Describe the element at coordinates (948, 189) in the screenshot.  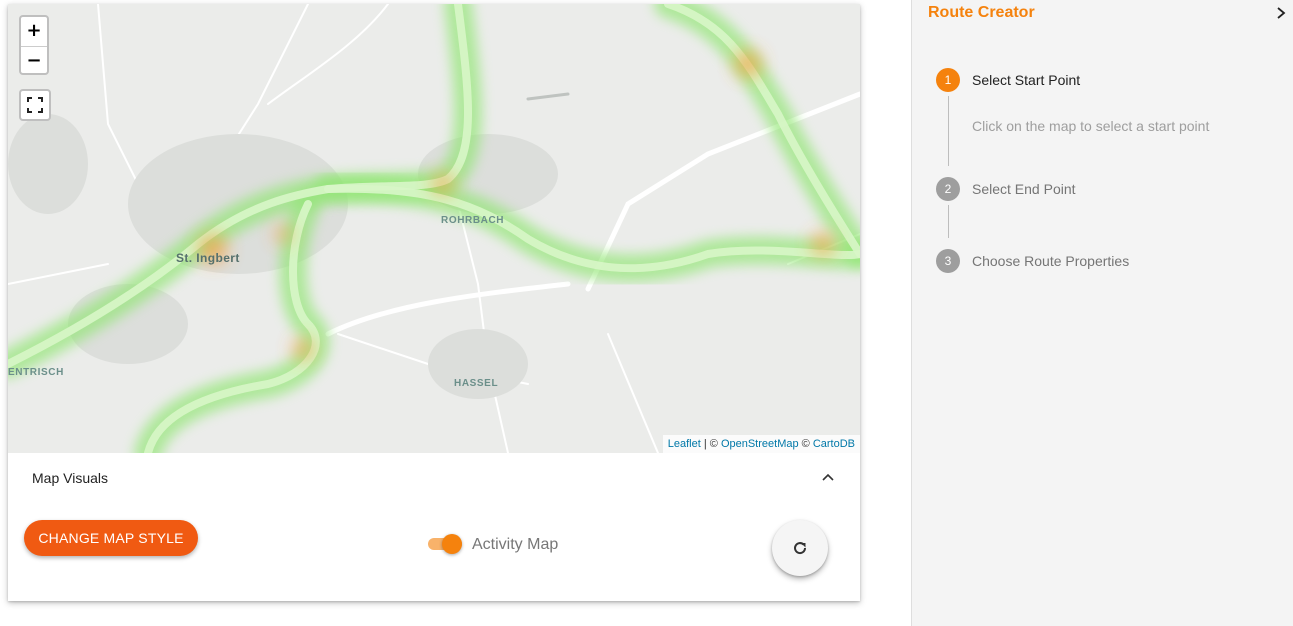
I see `step-2-number: 2` at that location.